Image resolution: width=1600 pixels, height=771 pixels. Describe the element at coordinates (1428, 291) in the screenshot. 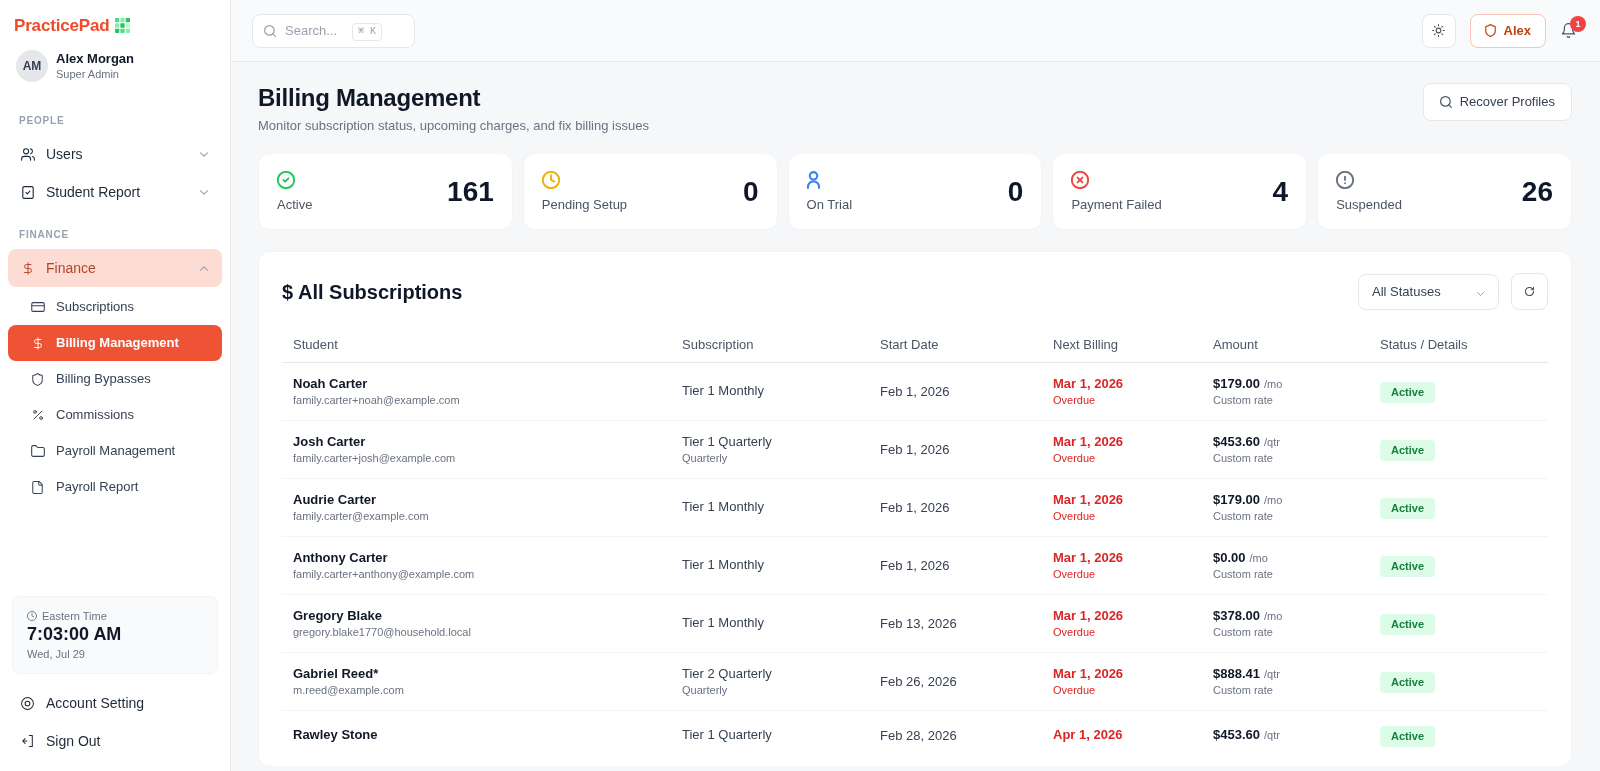

I see `status-filter-dropdown: All Statuses` at that location.